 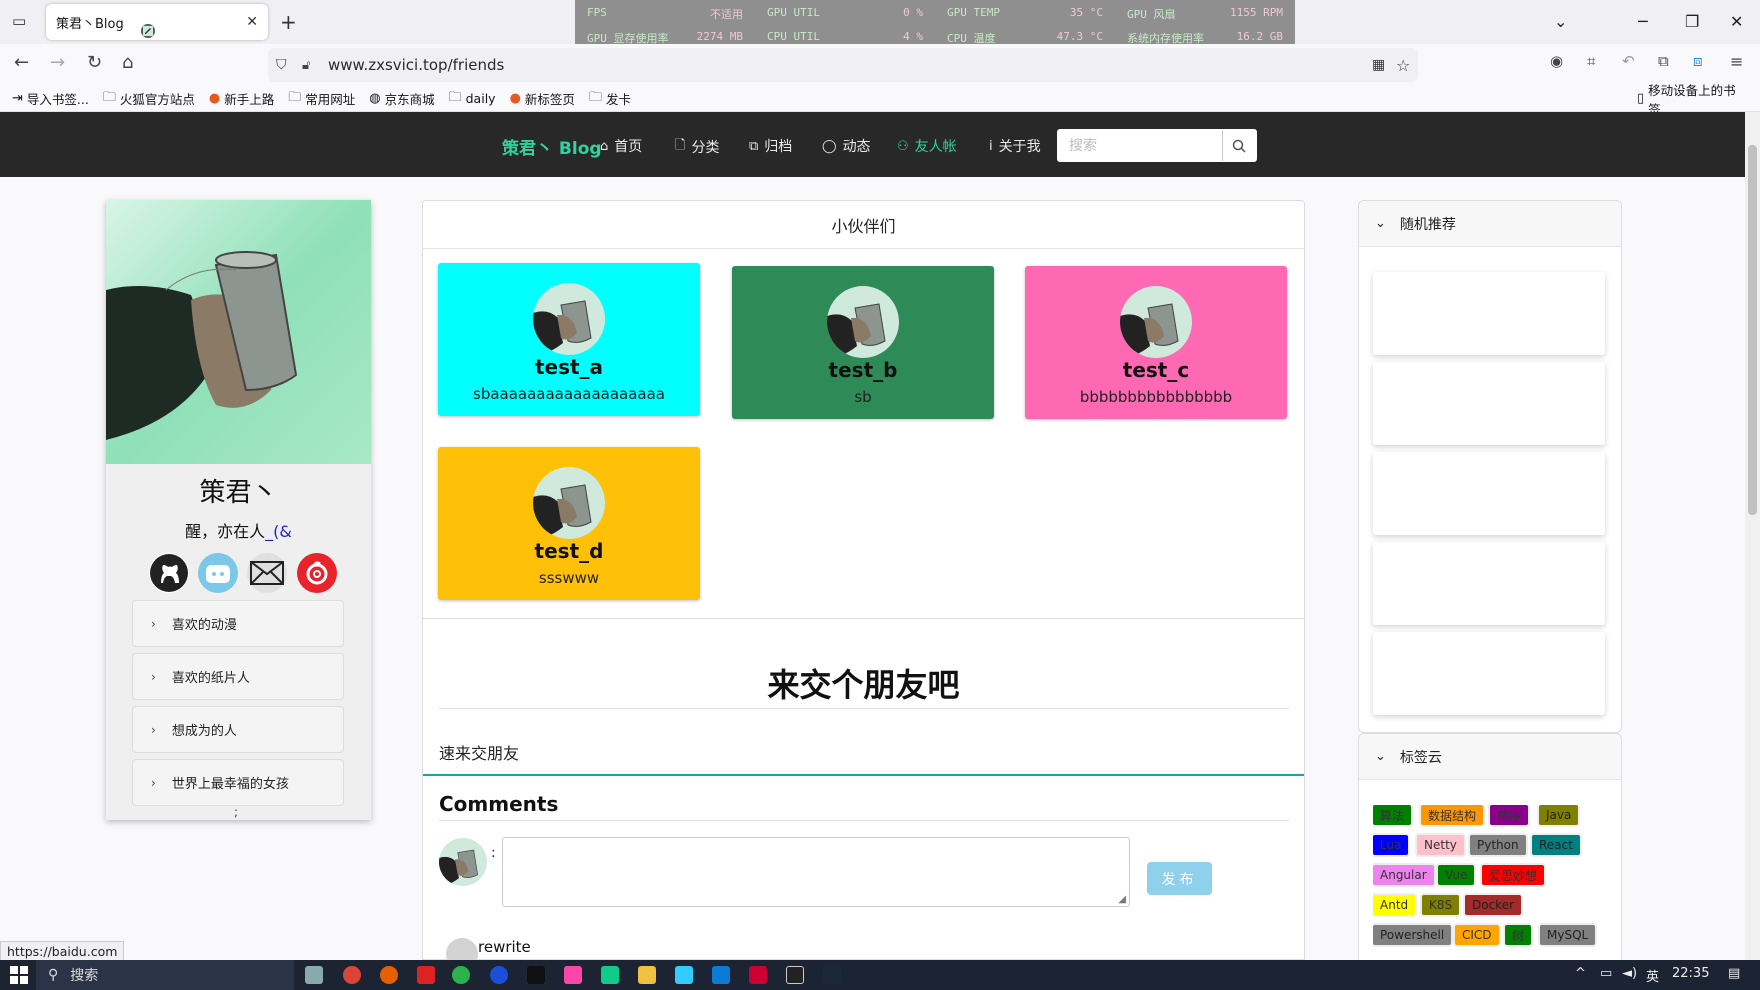 What do you see at coordinates (352, 975) in the screenshot?
I see `chrome-icon` at bounding box center [352, 975].